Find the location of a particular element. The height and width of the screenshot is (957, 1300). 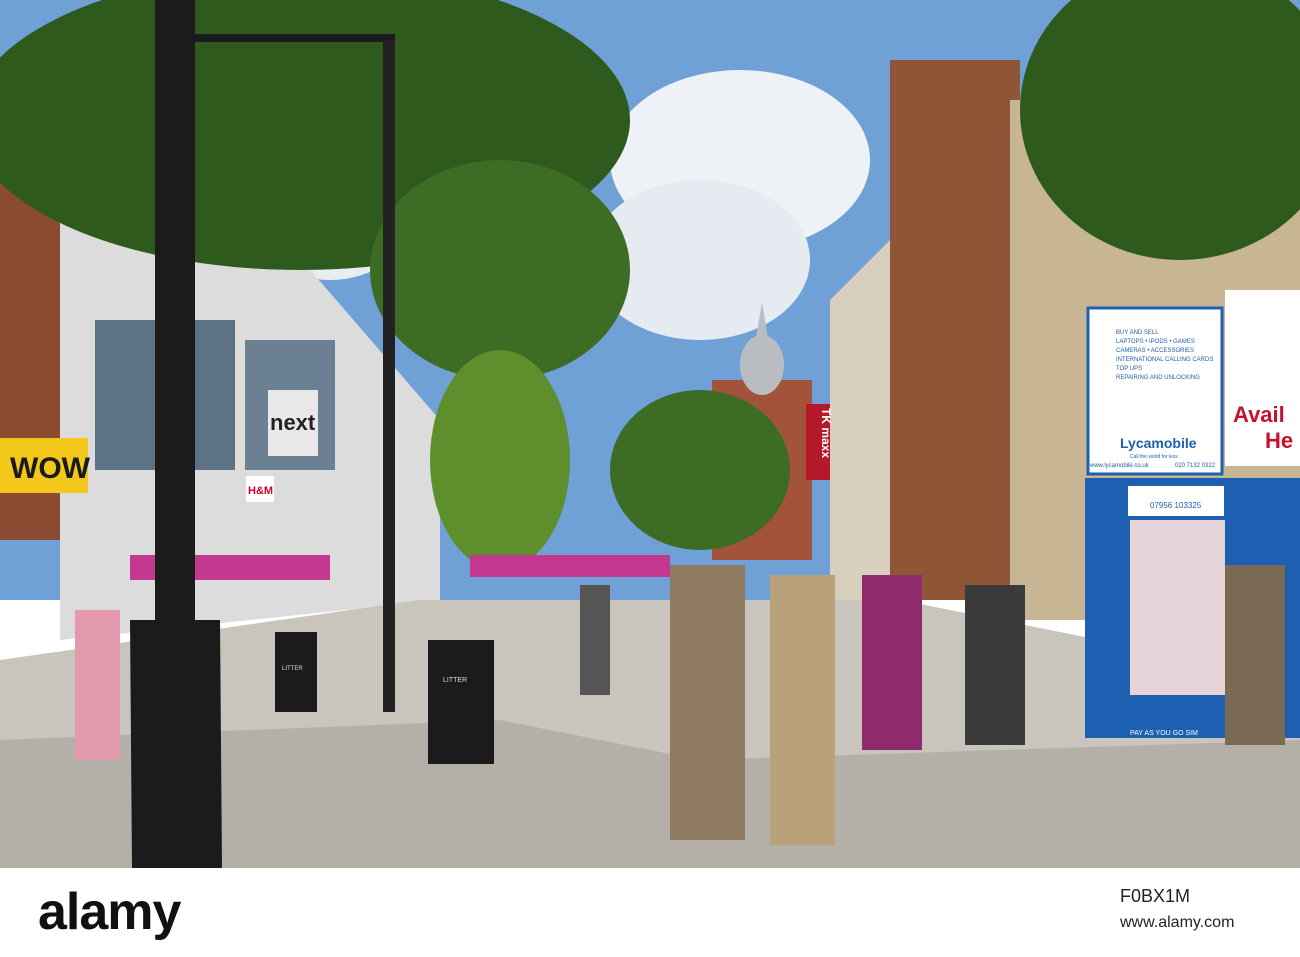

lamp-post-base is located at coordinates (176, 744).